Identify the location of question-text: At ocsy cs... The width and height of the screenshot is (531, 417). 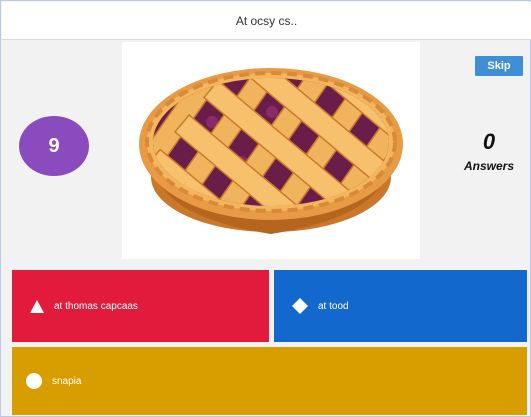
(266, 20).